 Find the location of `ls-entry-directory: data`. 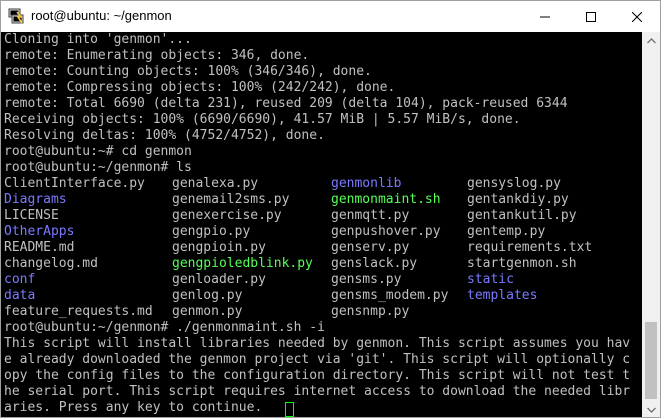

ls-entry-directory: data is located at coordinates (20, 295).